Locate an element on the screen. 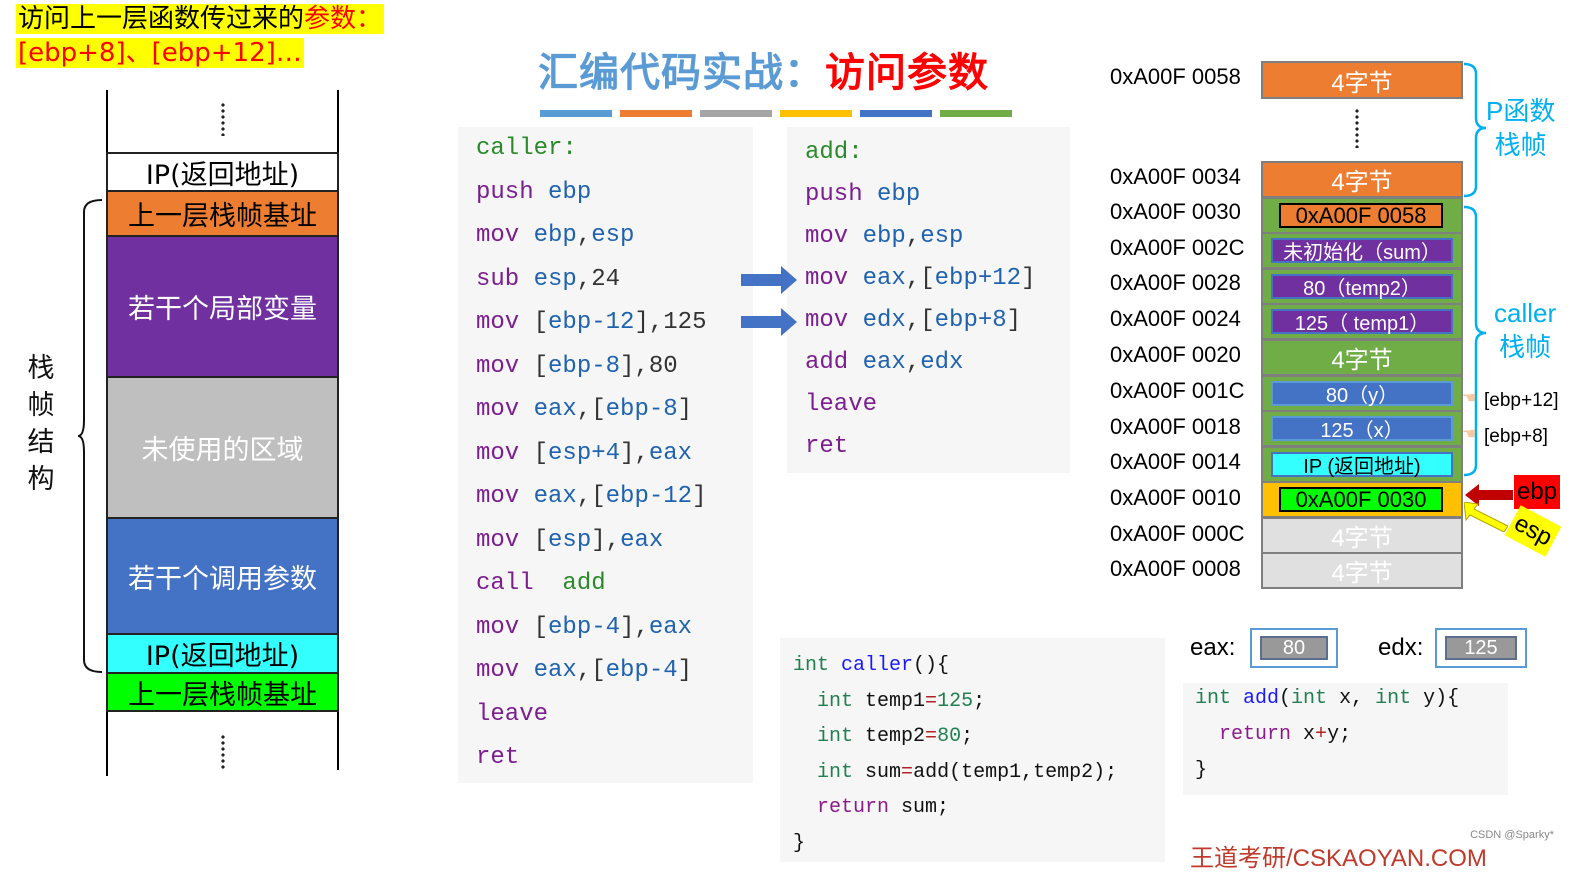  title-prefix: 汇编代码实战： is located at coordinates (681, 73).